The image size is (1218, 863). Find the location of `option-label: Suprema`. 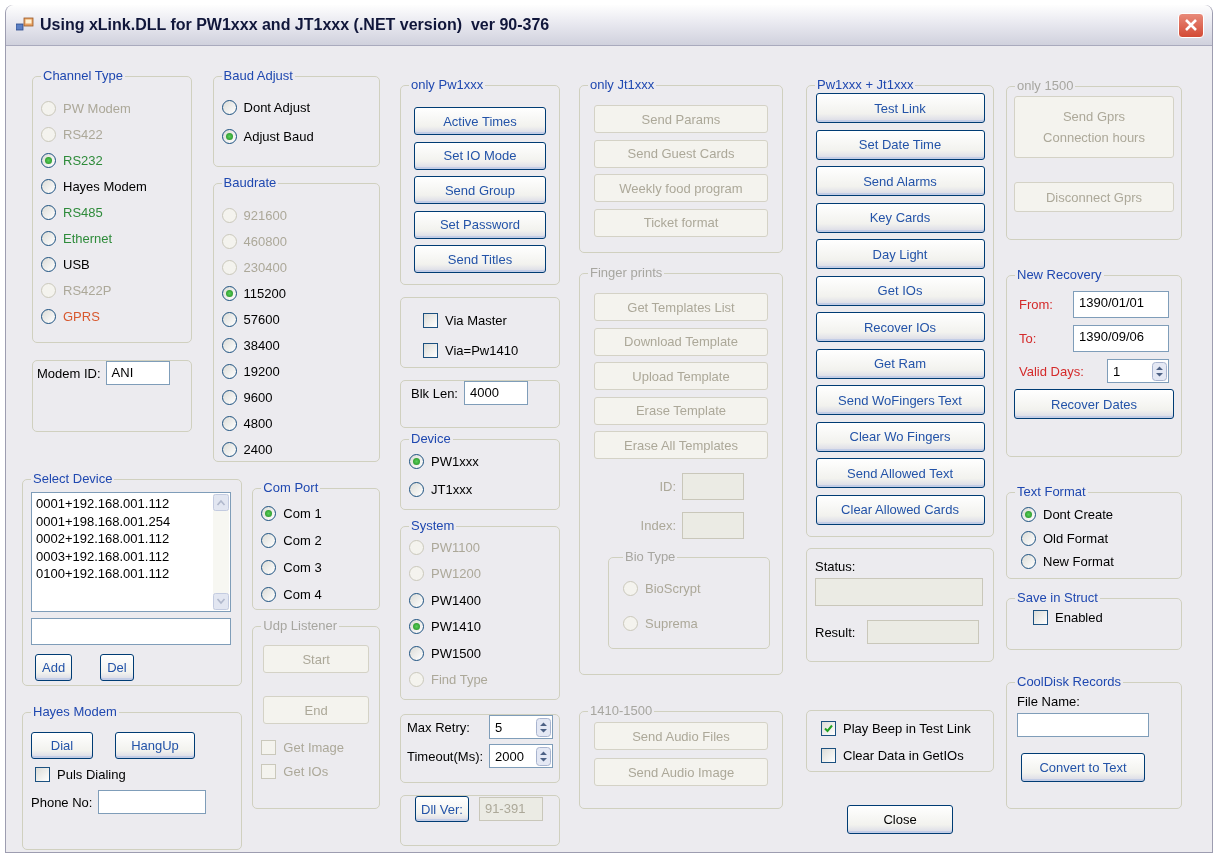

option-label: Suprema is located at coordinates (671, 623).